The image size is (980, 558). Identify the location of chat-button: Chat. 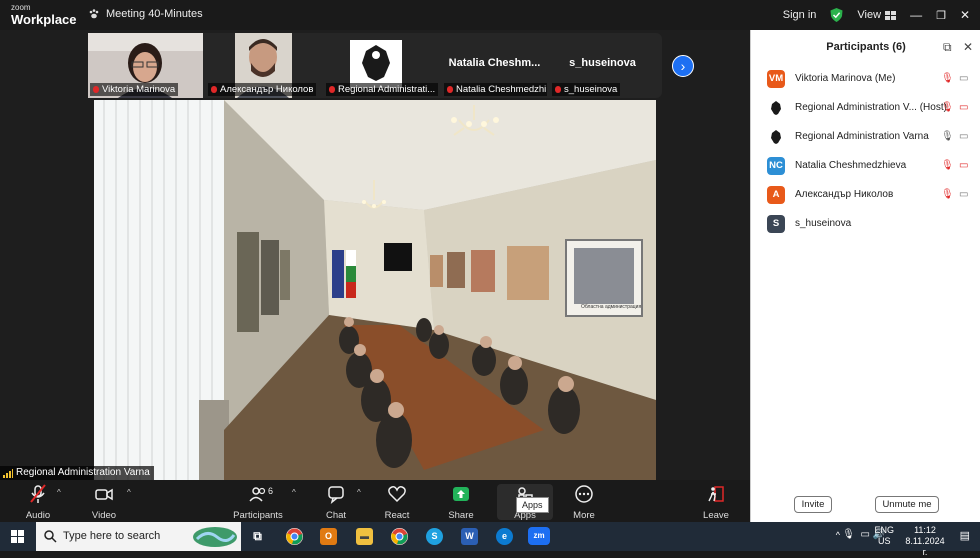
(336, 502).